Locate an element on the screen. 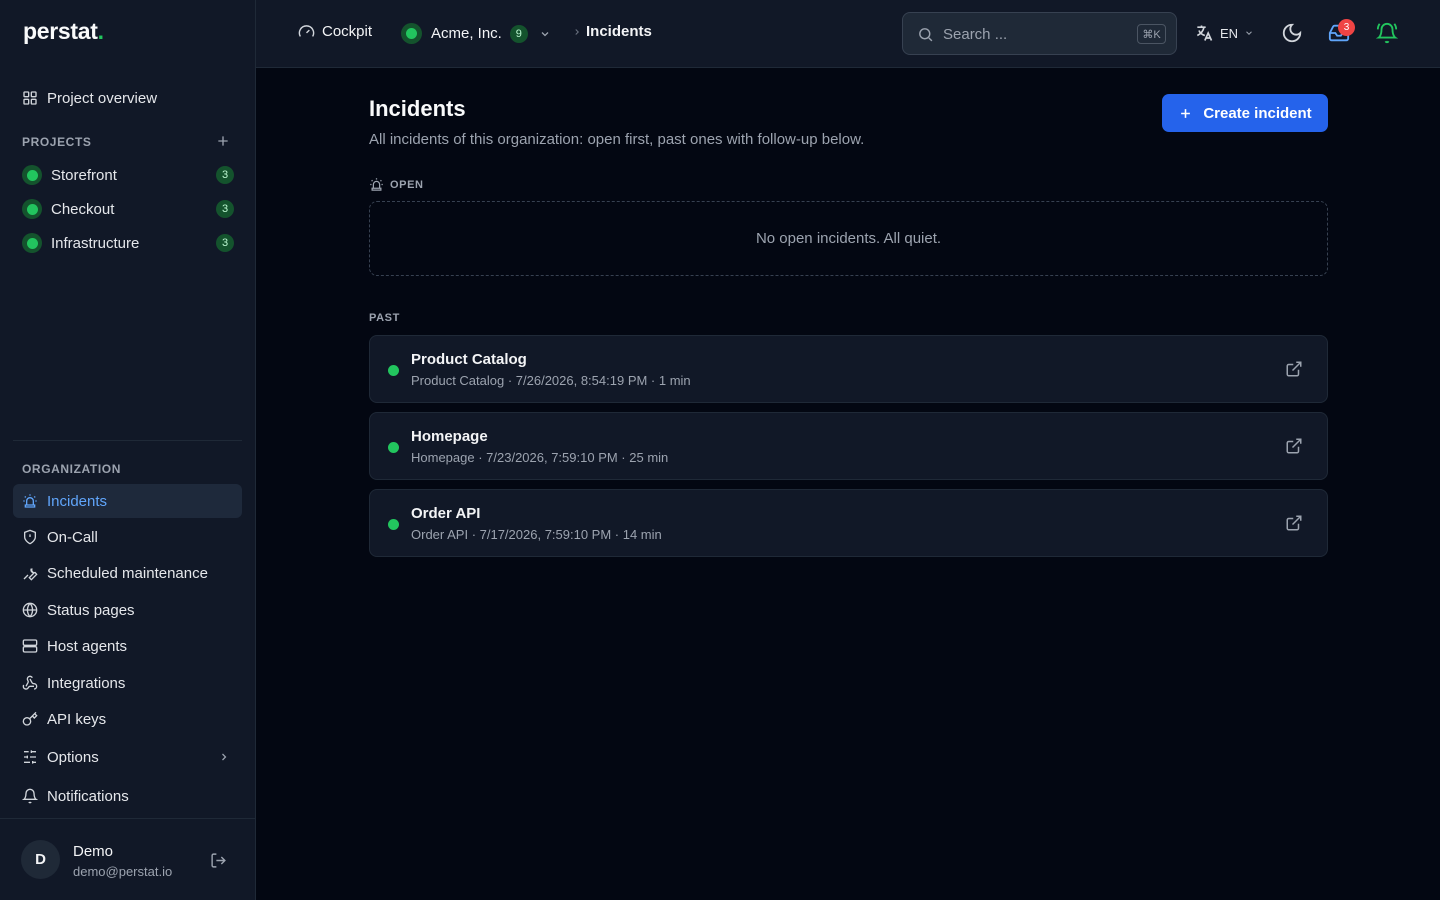  nav-label: Incidents is located at coordinates (77, 501).